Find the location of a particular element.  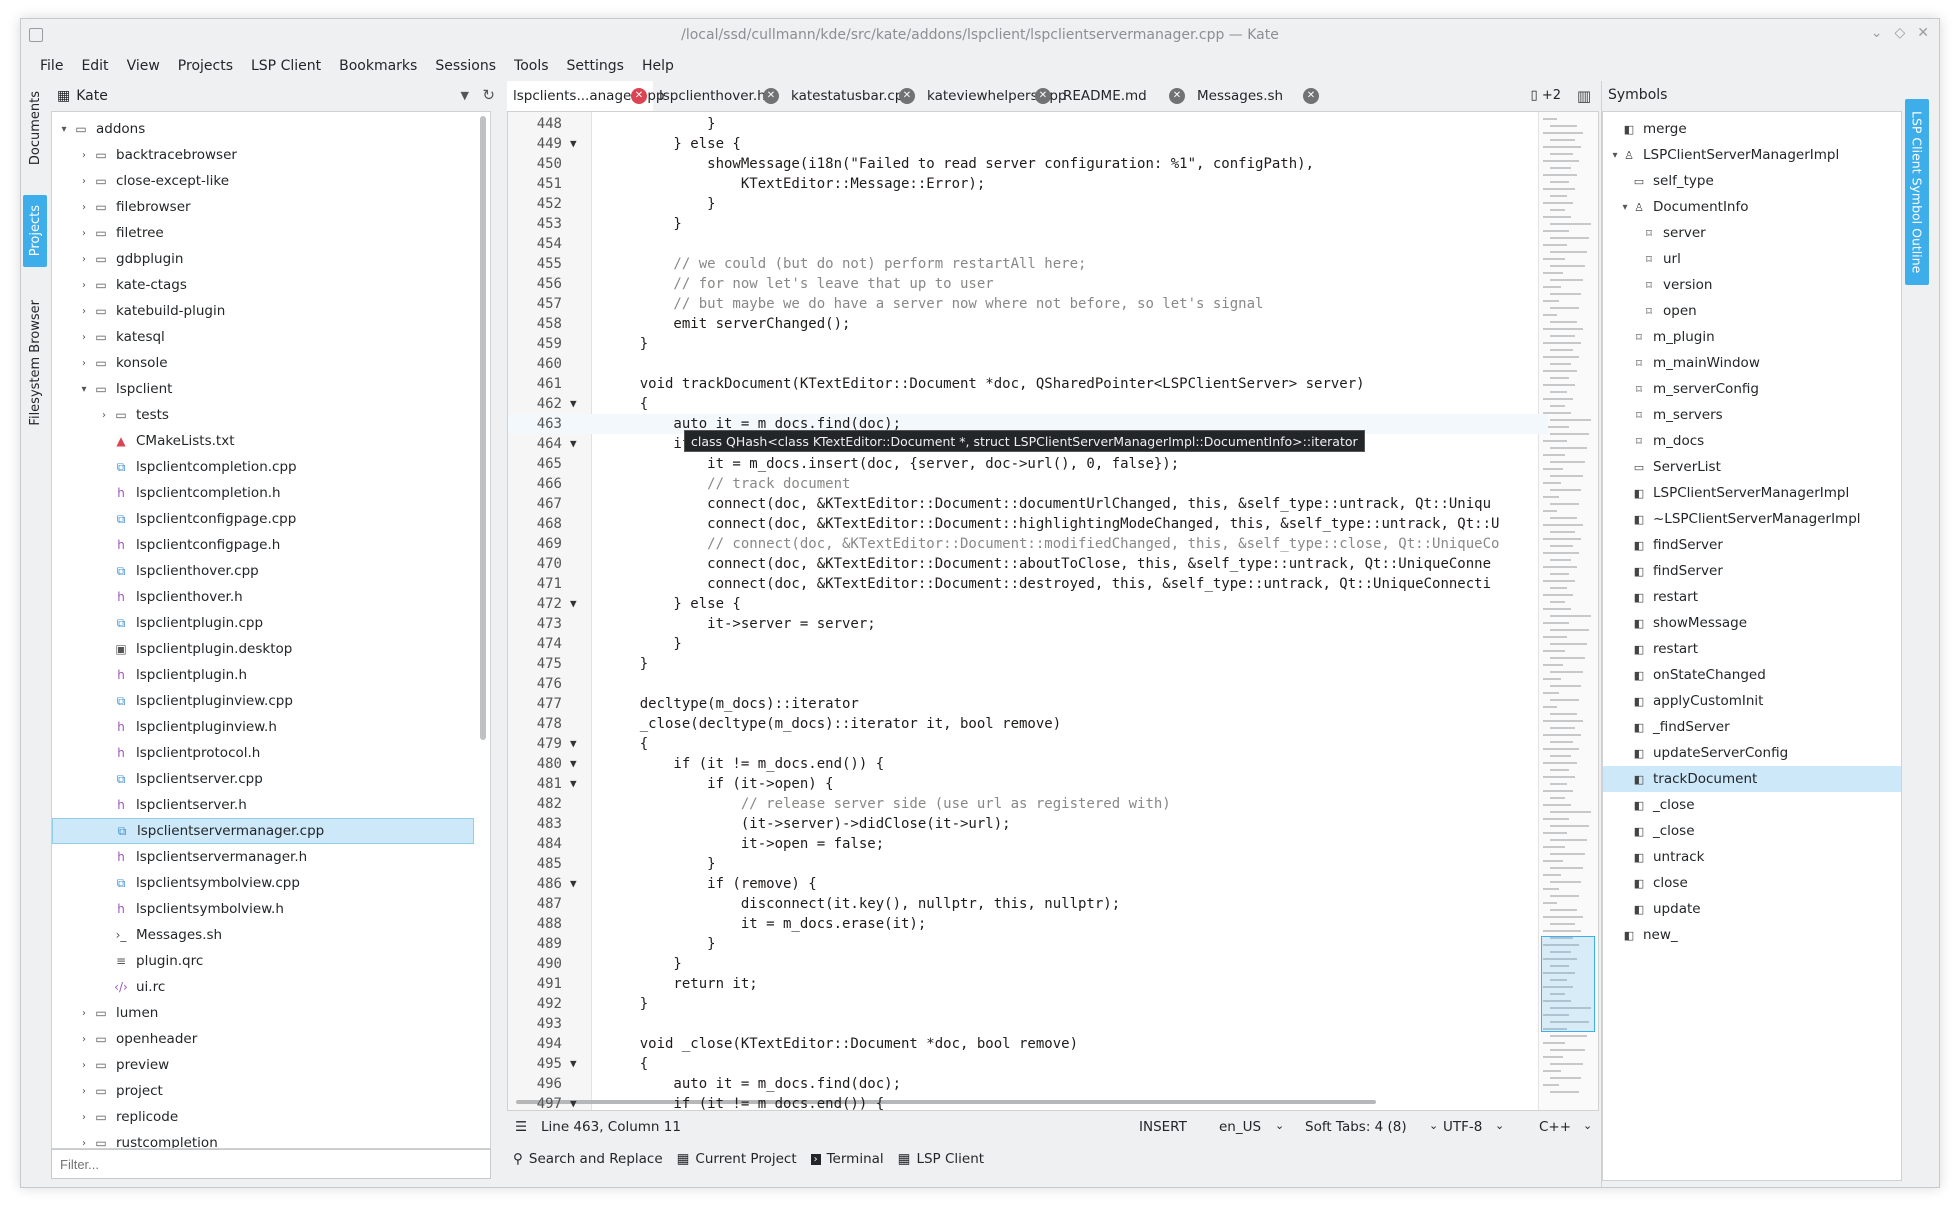

code-line: 485 } is located at coordinates (1028, 864).